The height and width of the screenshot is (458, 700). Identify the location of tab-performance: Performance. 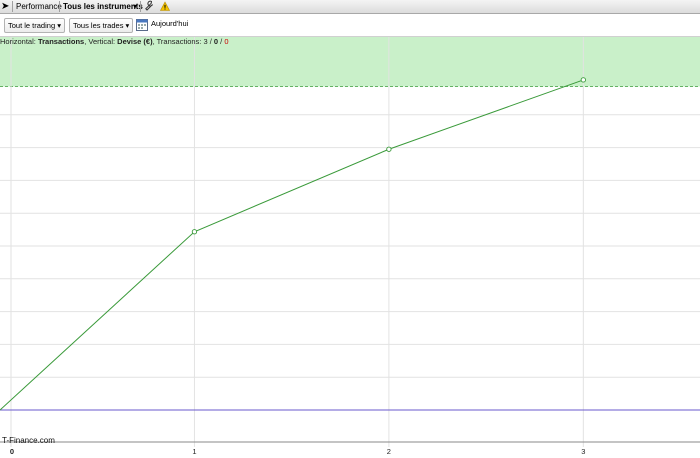
(39, 6).